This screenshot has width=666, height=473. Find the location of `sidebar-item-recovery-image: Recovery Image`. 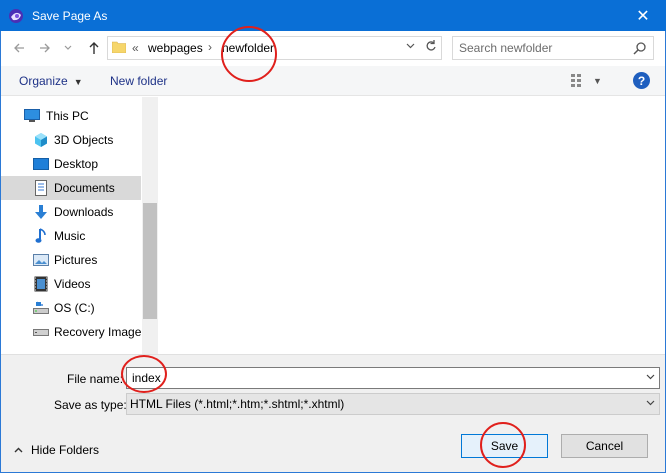

sidebar-item-recovery-image: Recovery Image is located at coordinates (71, 332).